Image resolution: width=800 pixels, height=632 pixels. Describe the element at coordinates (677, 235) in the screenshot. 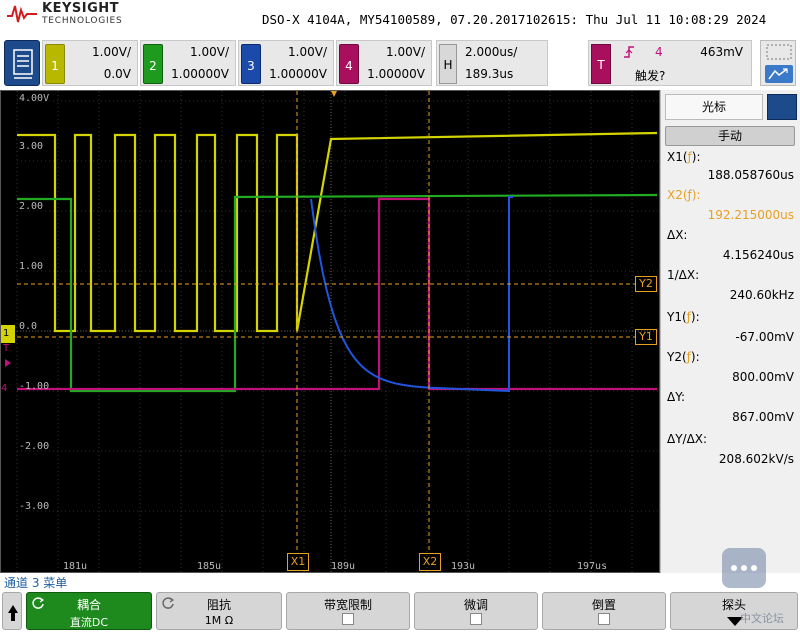

I see `dx-label: ΔX:` at that location.